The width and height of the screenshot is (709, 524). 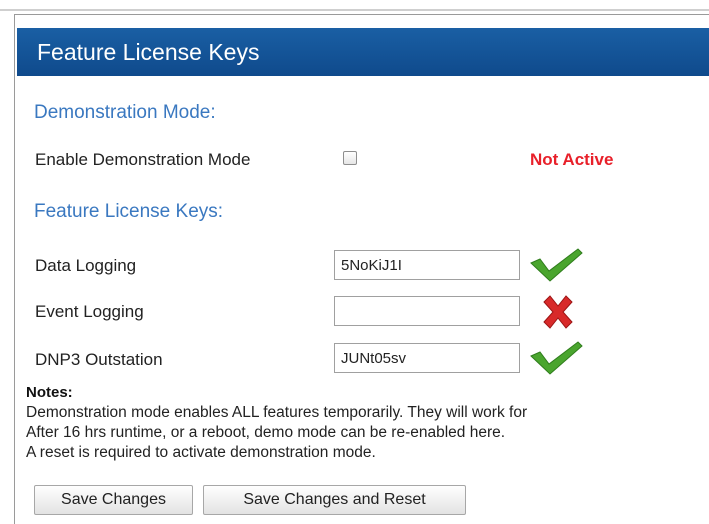 What do you see at coordinates (113, 500) in the screenshot?
I see `save-changes-button: Save Changes` at bounding box center [113, 500].